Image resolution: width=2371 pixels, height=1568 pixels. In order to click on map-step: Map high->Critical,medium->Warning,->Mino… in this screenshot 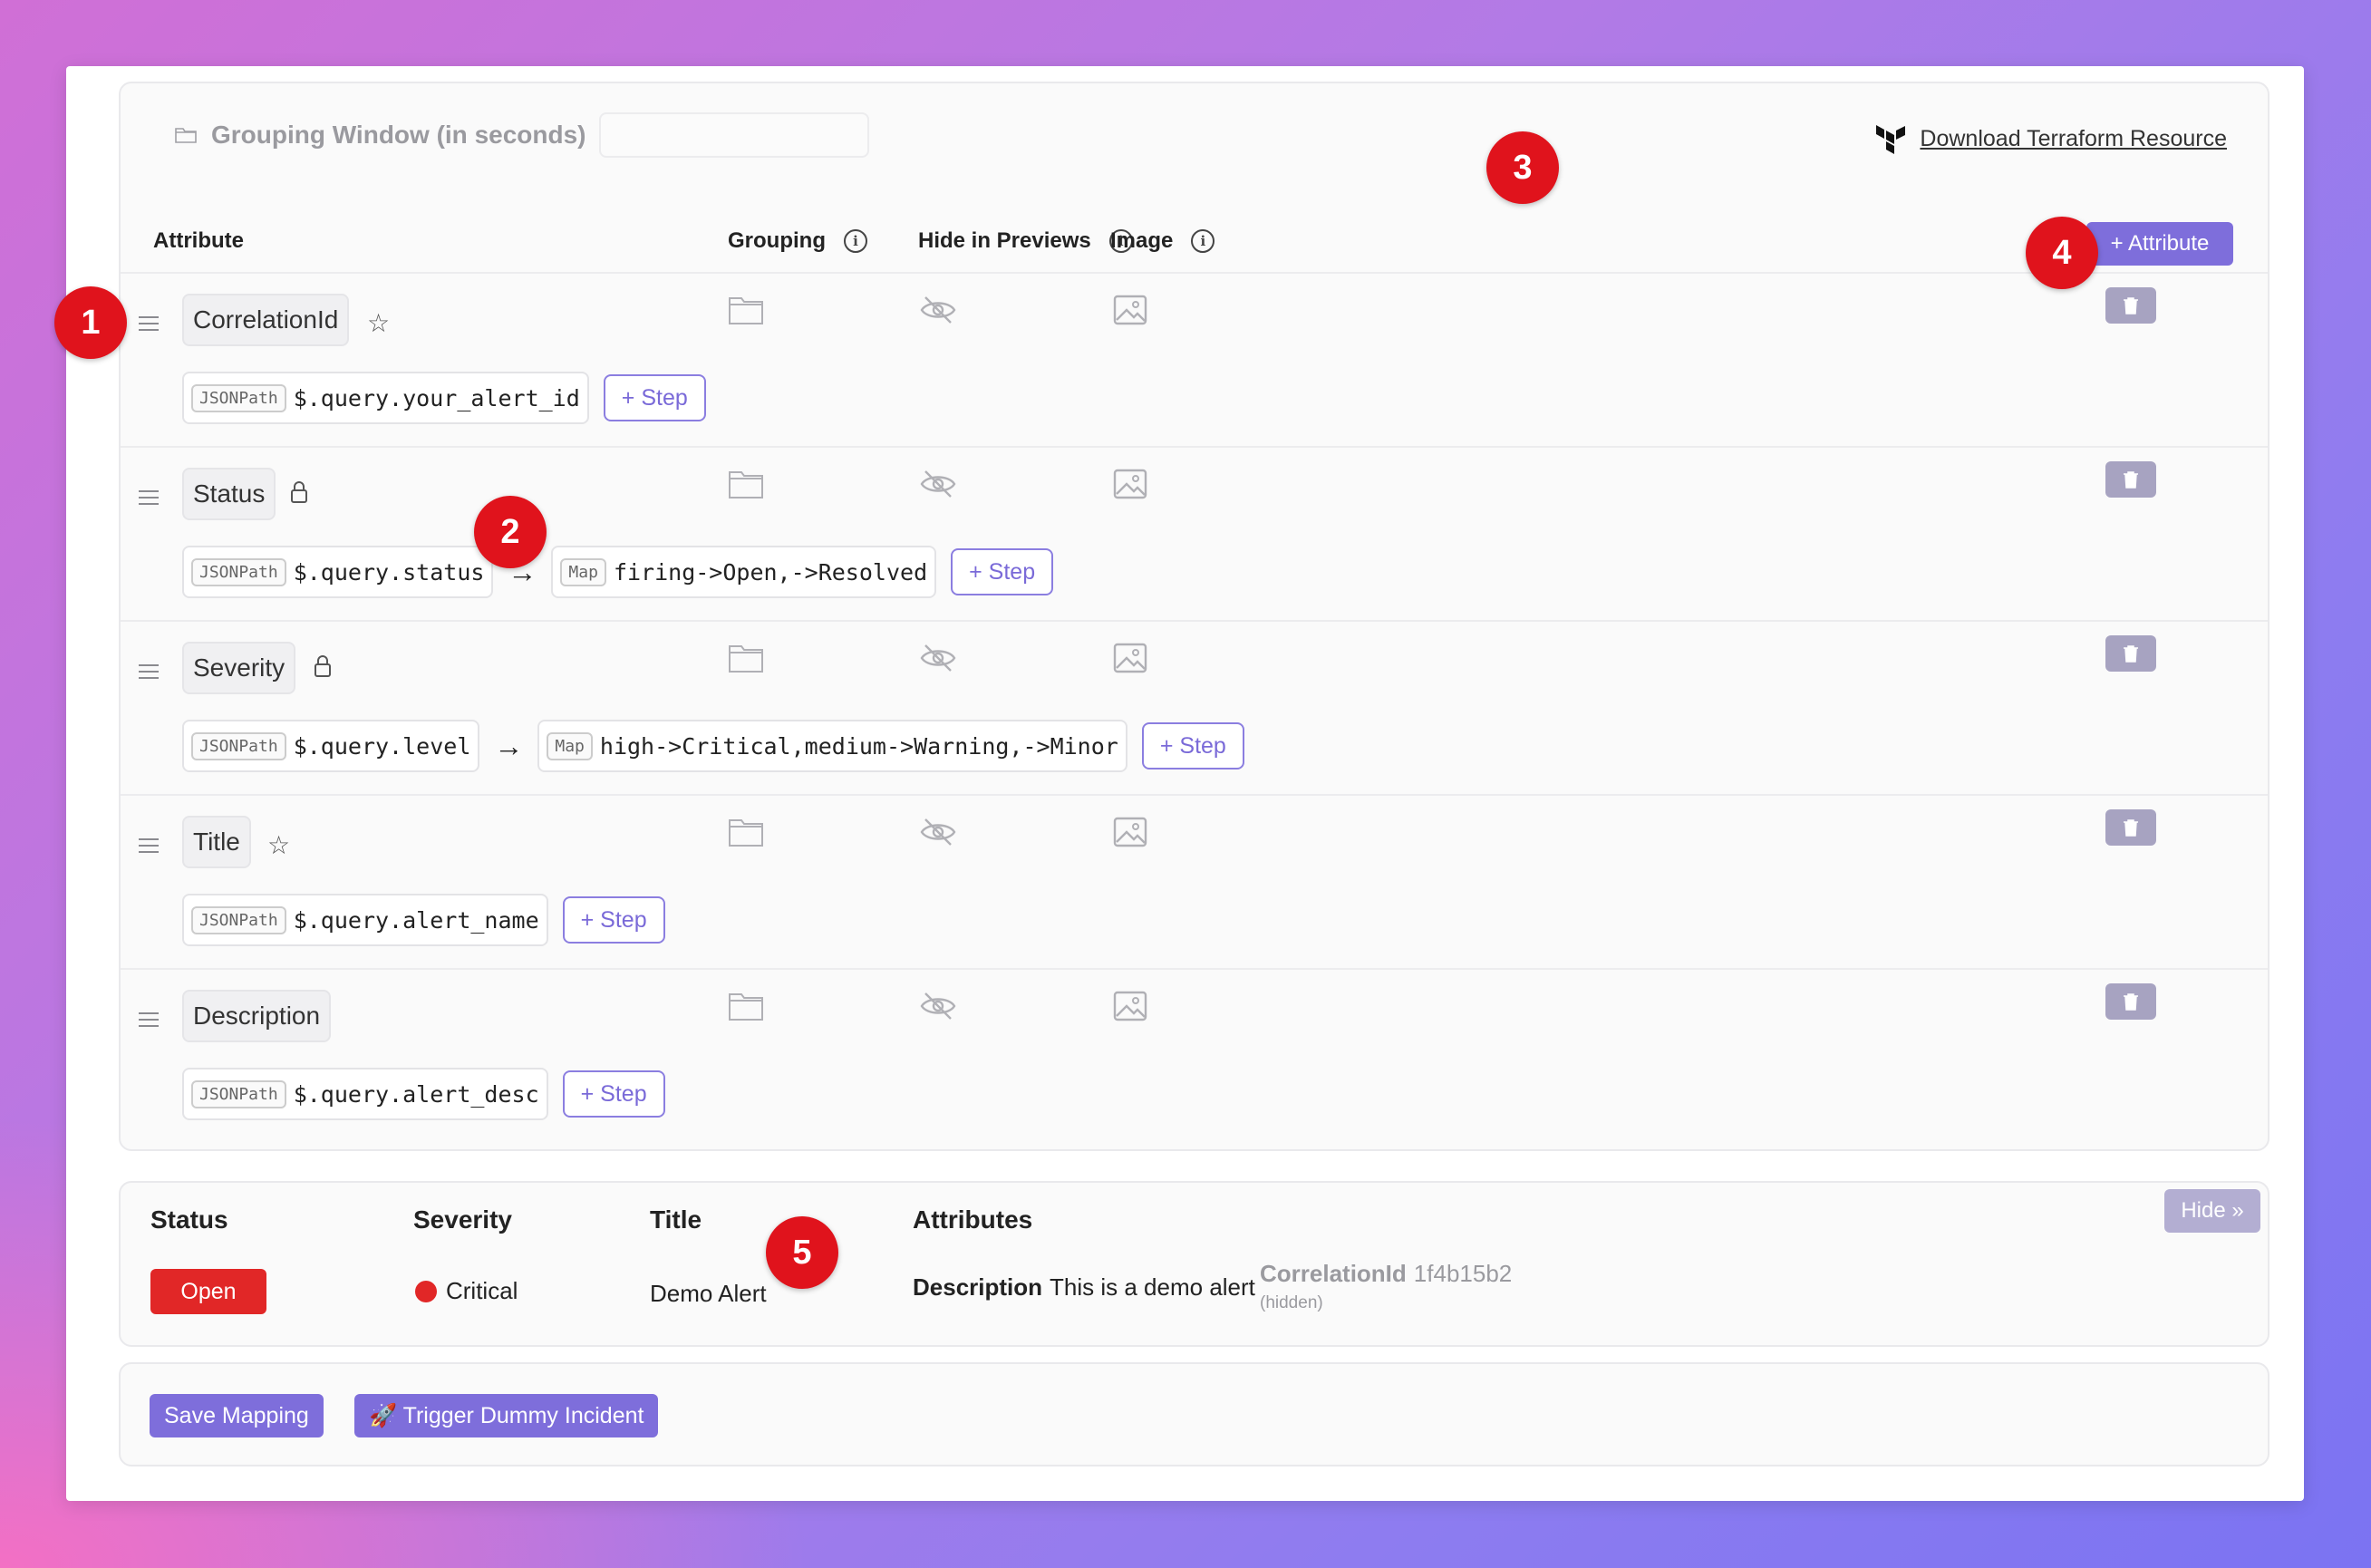, I will do `click(832, 746)`.